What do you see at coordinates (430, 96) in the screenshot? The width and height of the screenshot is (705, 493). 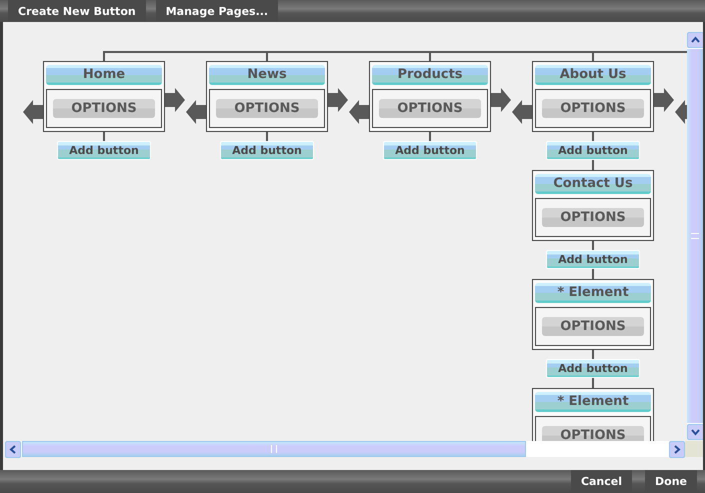 I see `page-node: Products OPTIONS` at bounding box center [430, 96].